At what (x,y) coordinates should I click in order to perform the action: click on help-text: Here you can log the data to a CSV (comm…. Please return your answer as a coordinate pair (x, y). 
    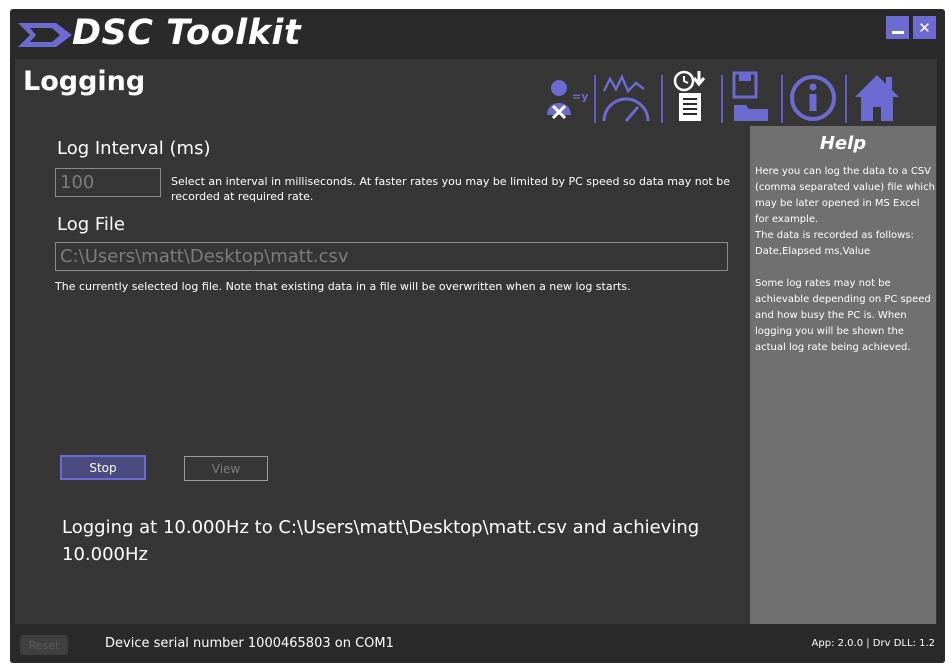
    Looking at the image, I should click on (845, 259).